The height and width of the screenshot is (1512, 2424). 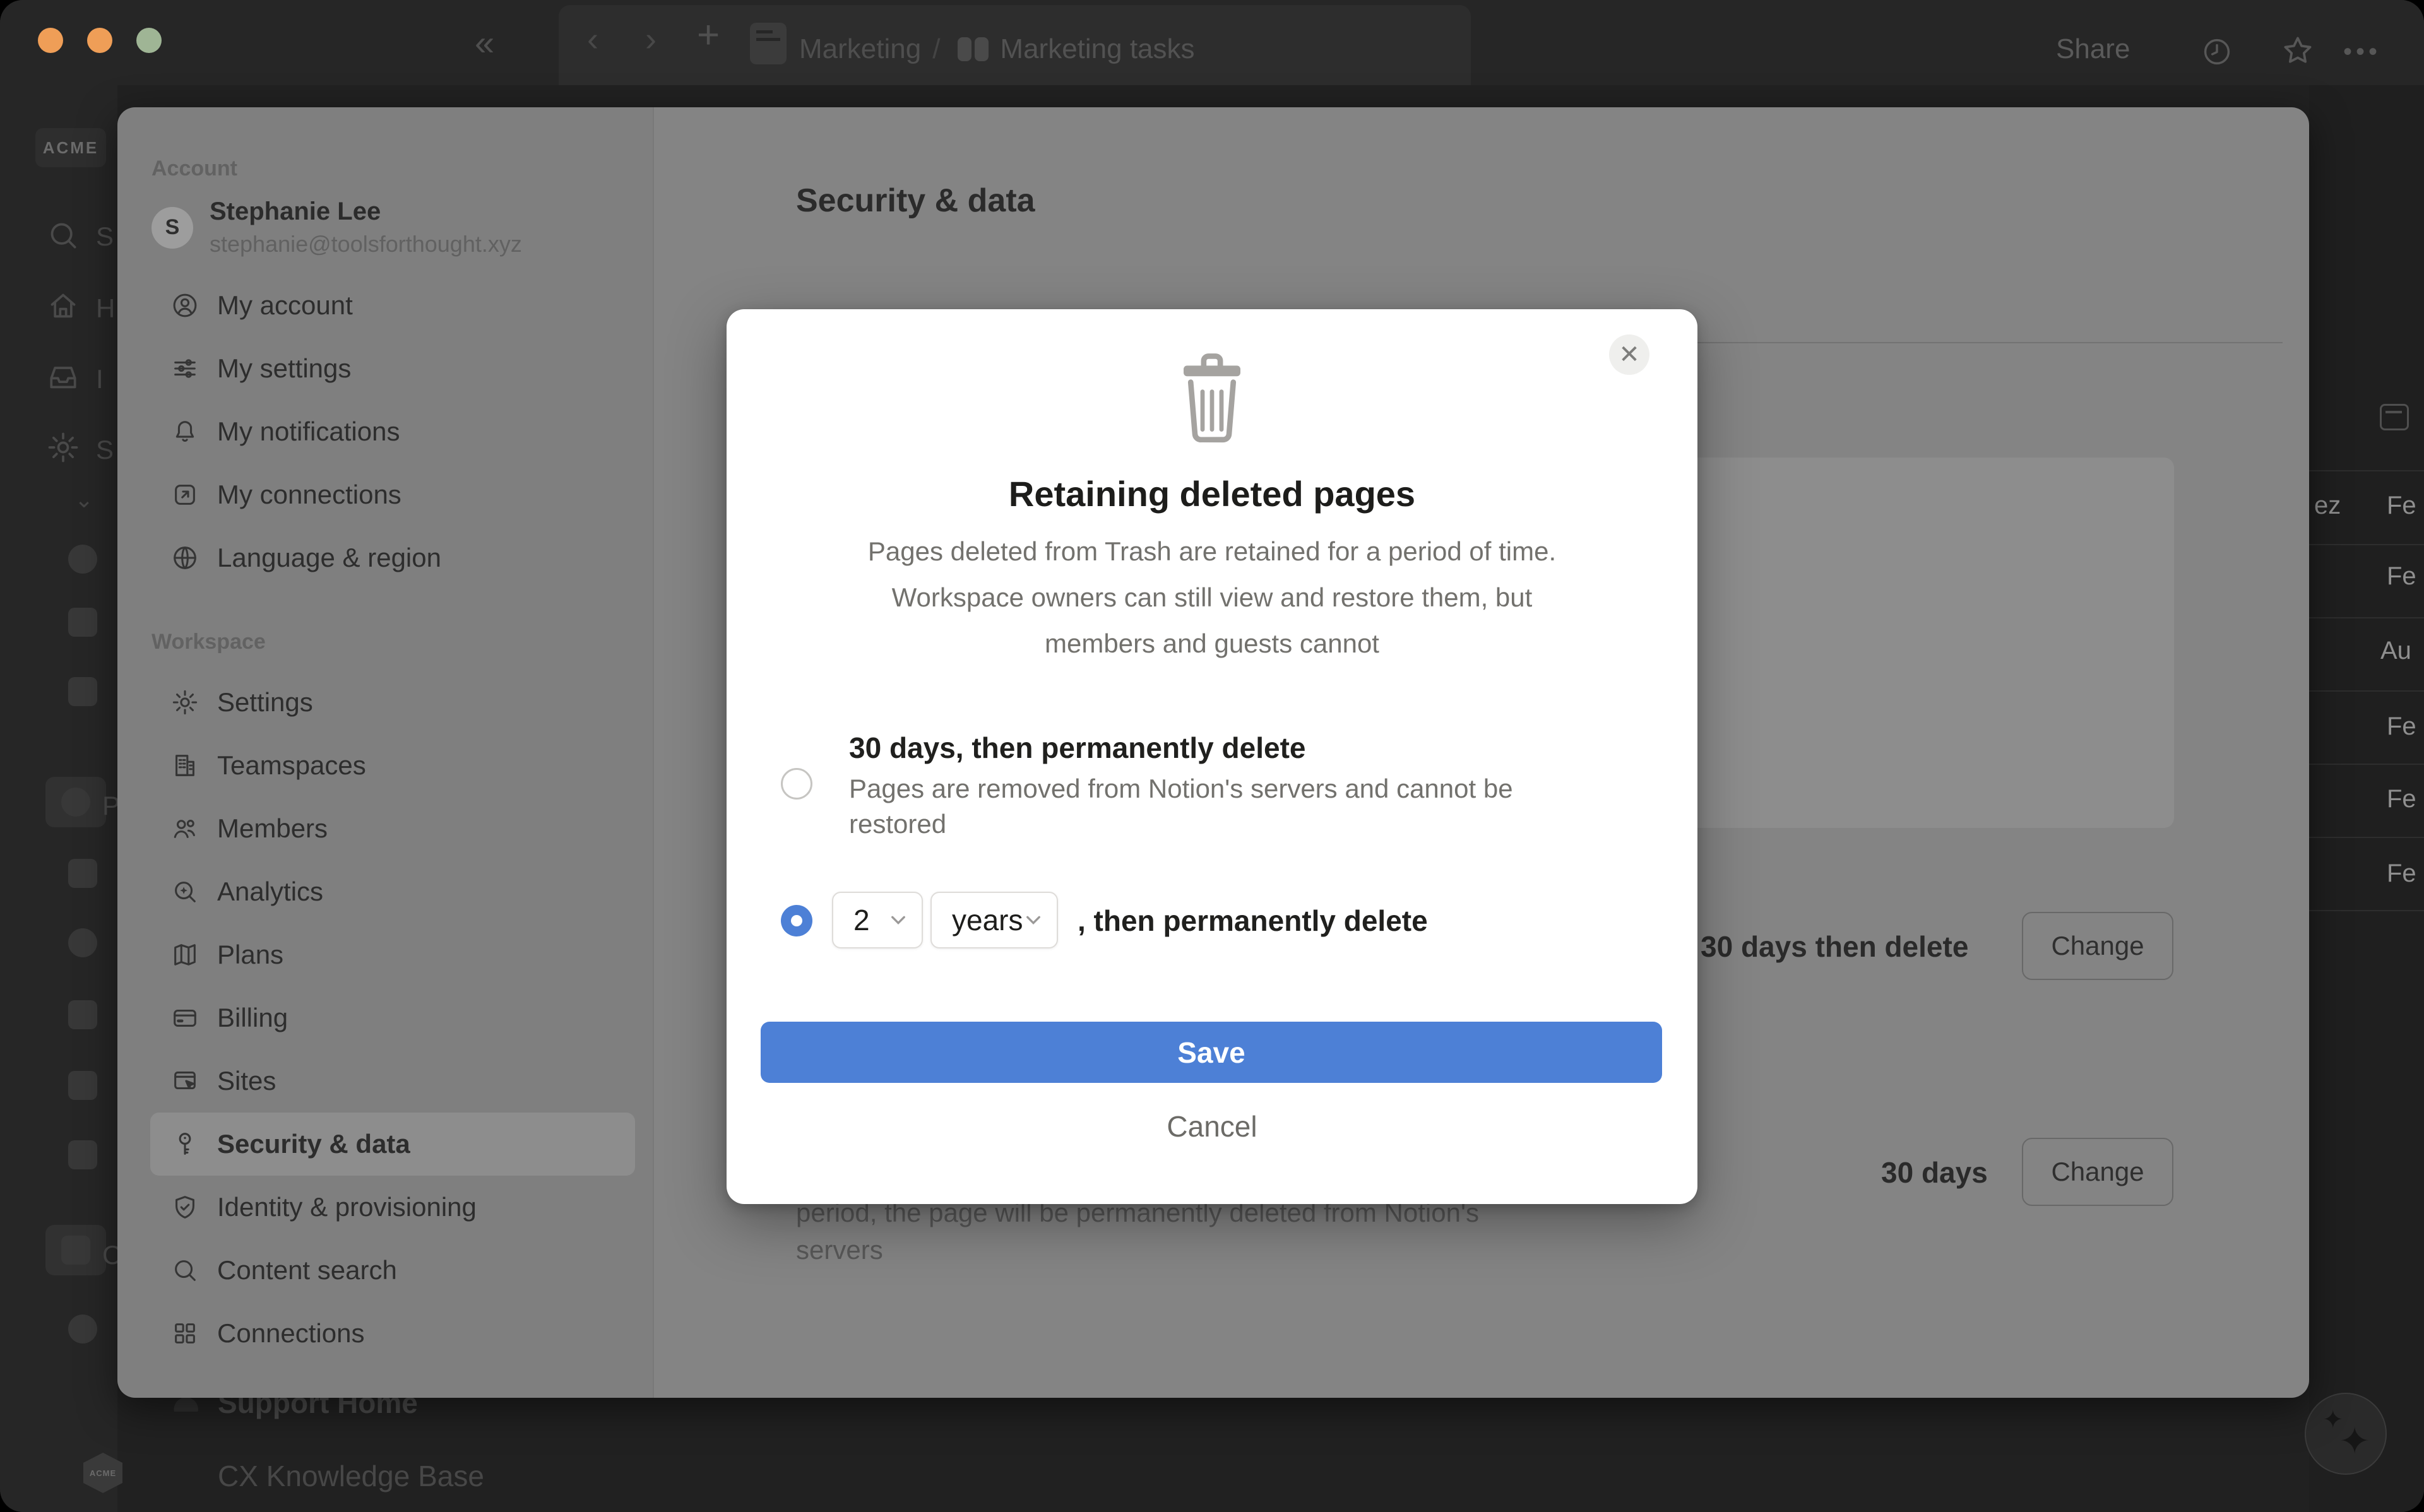 What do you see at coordinates (393, 305) in the screenshot?
I see `nav-item-my-account: My account` at bounding box center [393, 305].